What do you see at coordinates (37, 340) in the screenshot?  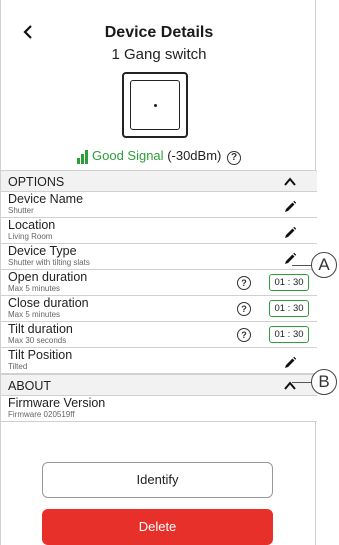 I see `row-value: Max 30 seconds` at bounding box center [37, 340].